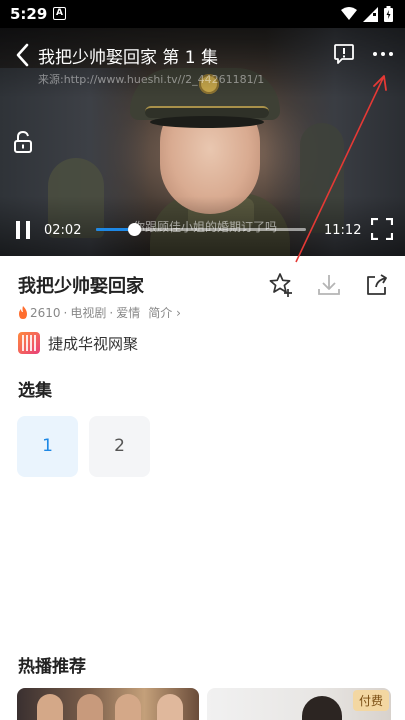 The height and width of the screenshot is (720, 405). I want to click on video-title: 我把少帅娶回家 第 1 集, so click(128, 58).